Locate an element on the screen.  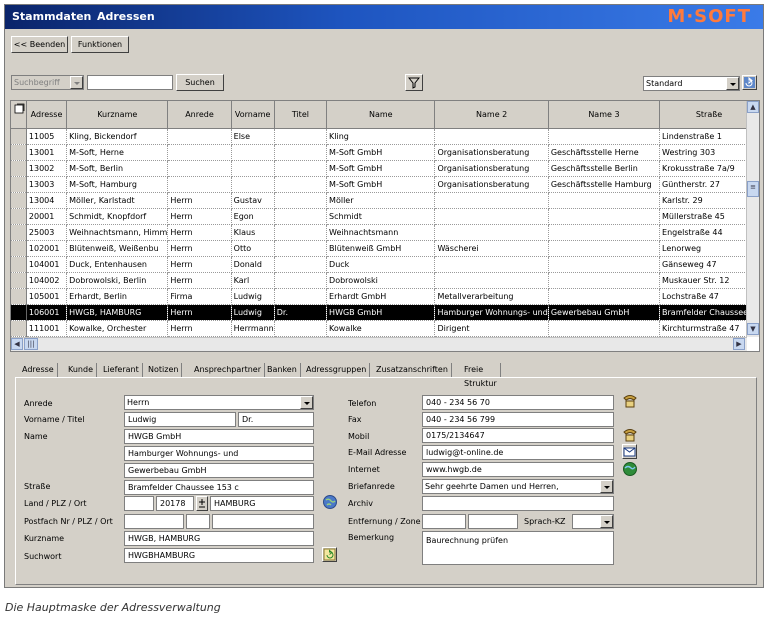
tab-adressgruppen: Adressgruppen is located at coordinates (337, 370).